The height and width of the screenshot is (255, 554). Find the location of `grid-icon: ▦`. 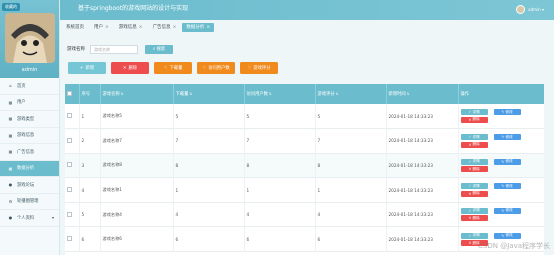

grid-icon: ▦ is located at coordinates (10, 102).